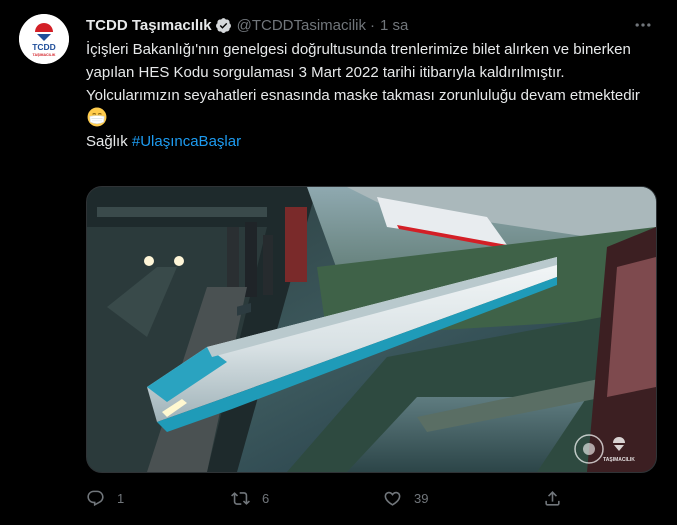  I want to click on tweet-header: TCDD Taşımacılık @TCDDTasimacilik · 1 sa, so click(247, 25).